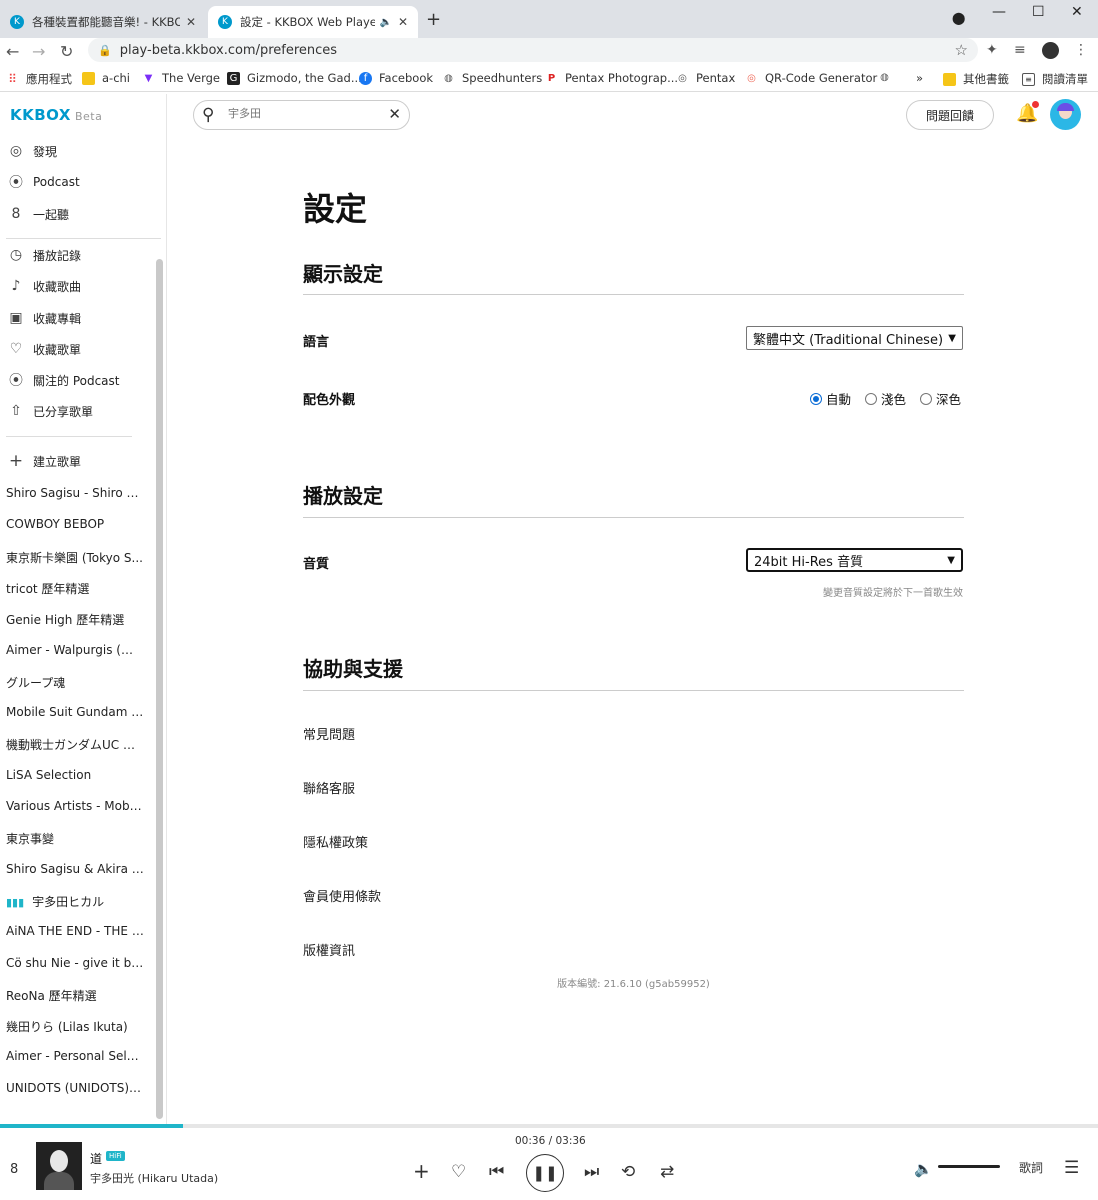 This screenshot has width=1098, height=1200. What do you see at coordinates (37, 214) in the screenshot?
I see `sidebar-item-listen-together: 8 一起聽` at bounding box center [37, 214].